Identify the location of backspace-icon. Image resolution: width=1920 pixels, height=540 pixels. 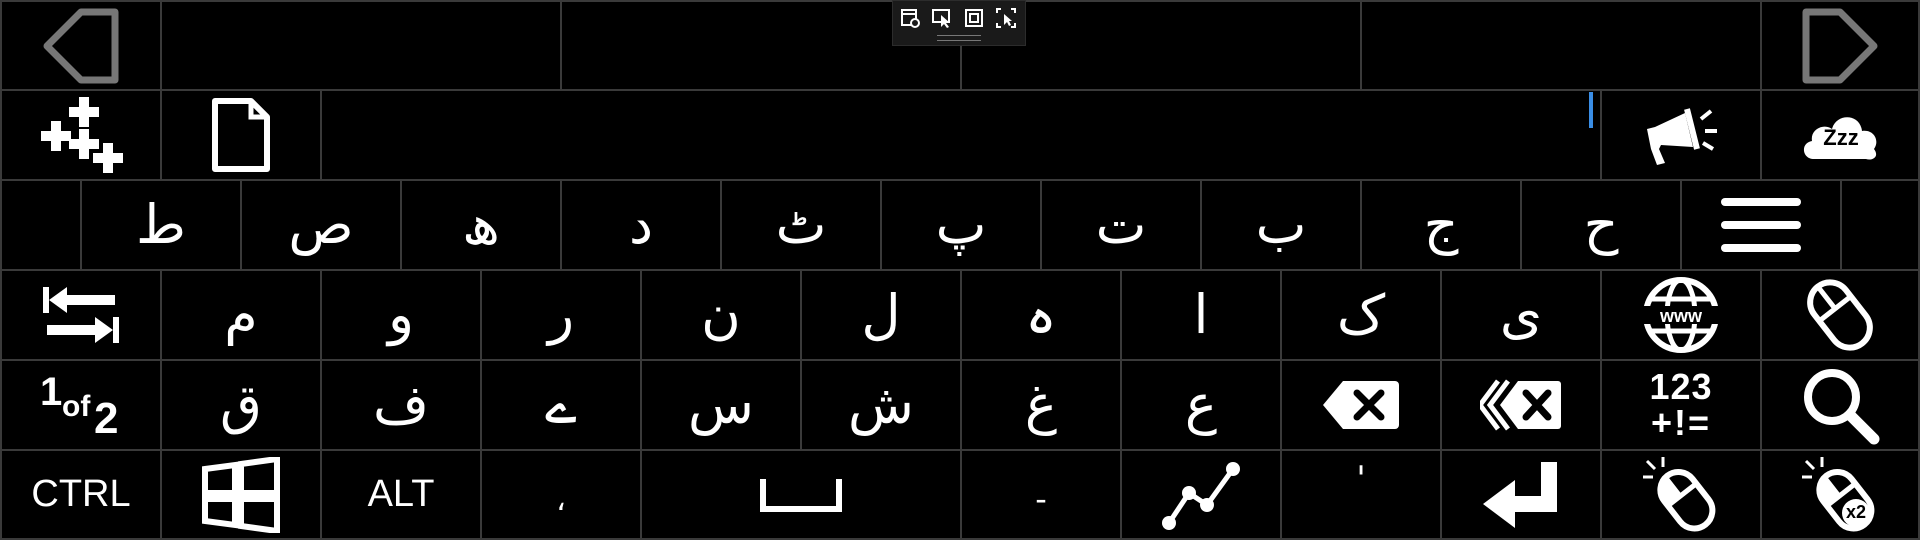
(1361, 405).